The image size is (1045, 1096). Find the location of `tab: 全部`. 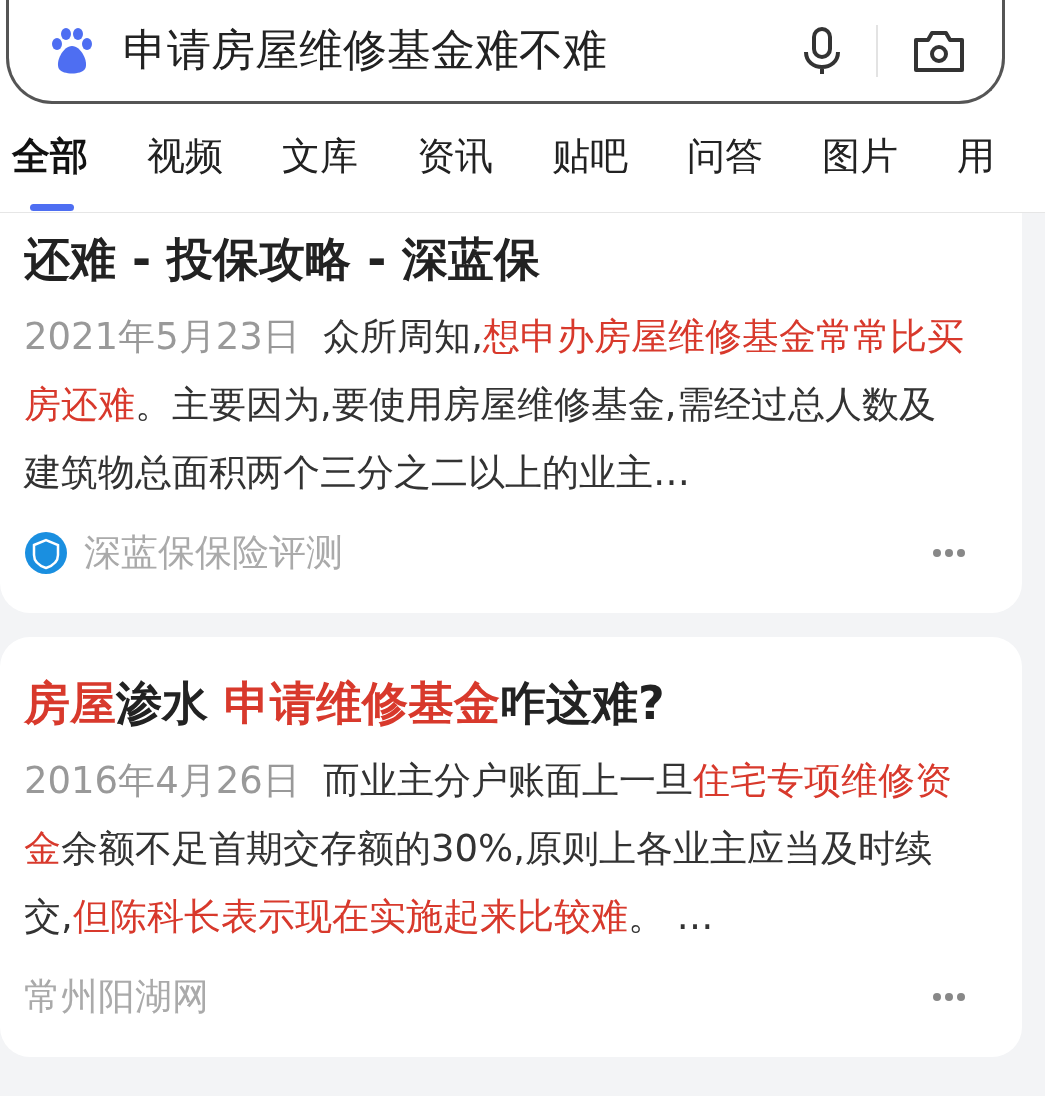

tab: 全部 is located at coordinates (50, 158).